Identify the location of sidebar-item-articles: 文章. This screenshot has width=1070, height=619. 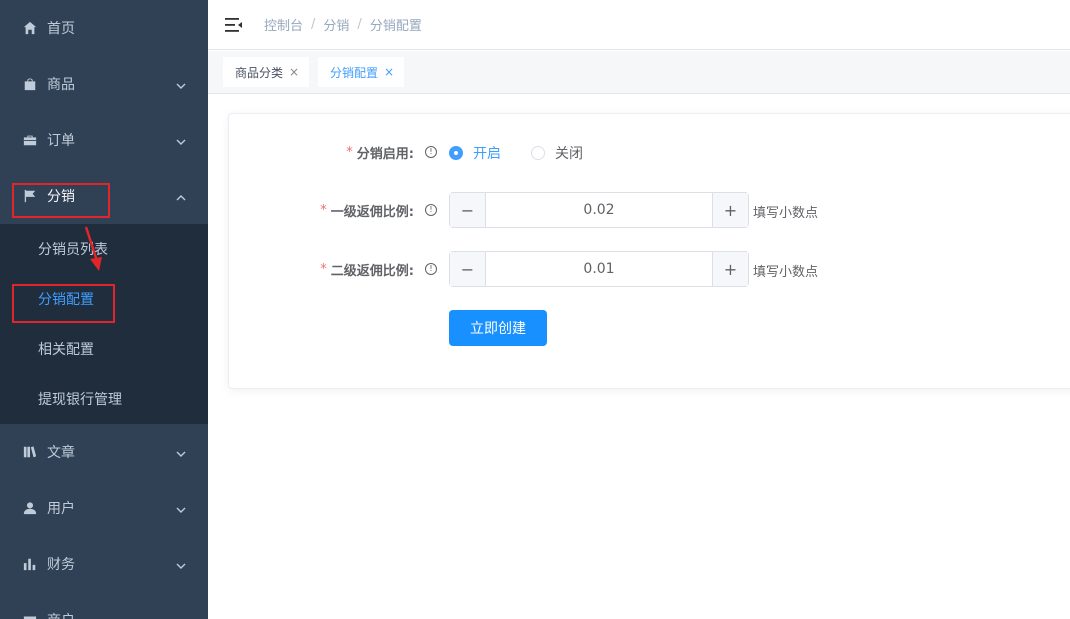
(104, 452).